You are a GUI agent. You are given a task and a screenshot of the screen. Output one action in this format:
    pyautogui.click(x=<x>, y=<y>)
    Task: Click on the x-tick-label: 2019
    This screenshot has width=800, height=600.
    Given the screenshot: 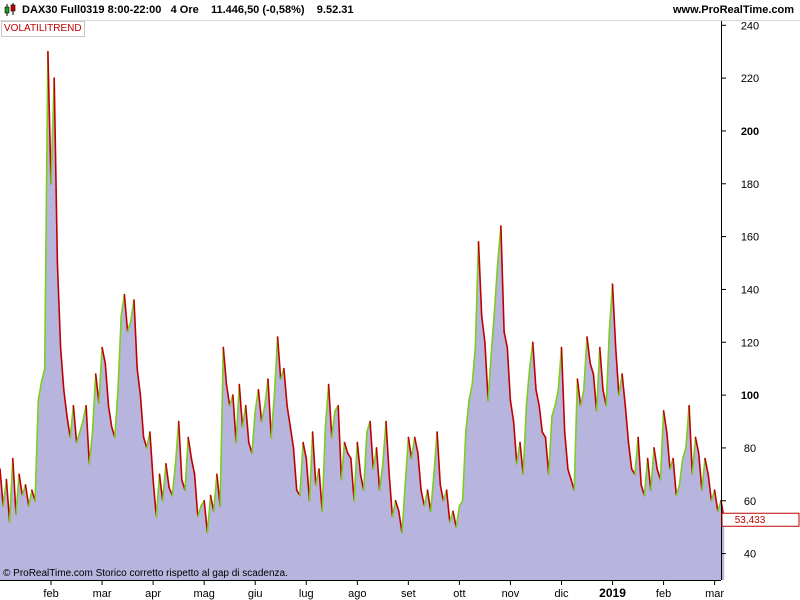 What is the action you would take?
    pyautogui.click(x=612, y=593)
    